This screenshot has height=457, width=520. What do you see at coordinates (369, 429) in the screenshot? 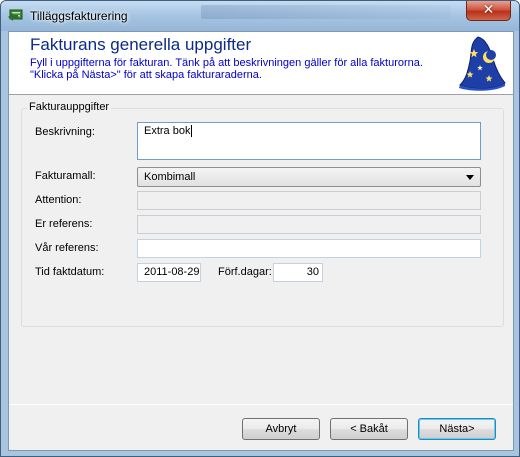
I see `back-button: < Bakåt` at bounding box center [369, 429].